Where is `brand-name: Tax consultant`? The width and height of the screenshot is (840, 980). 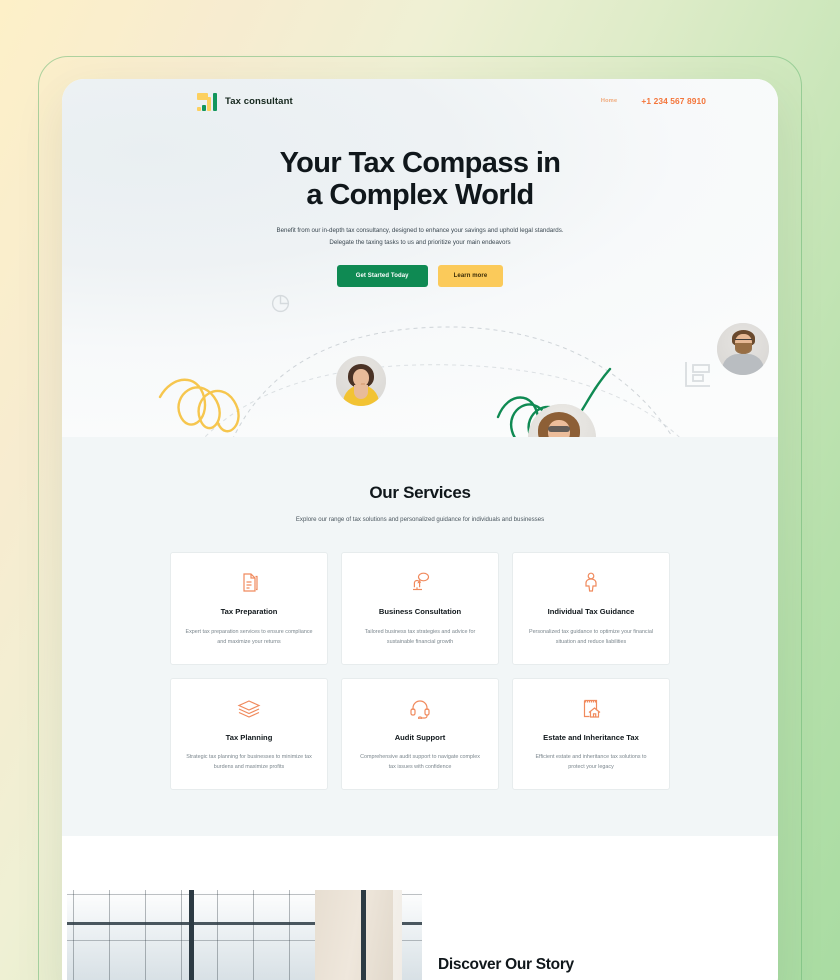 brand-name: Tax consultant is located at coordinates (259, 101).